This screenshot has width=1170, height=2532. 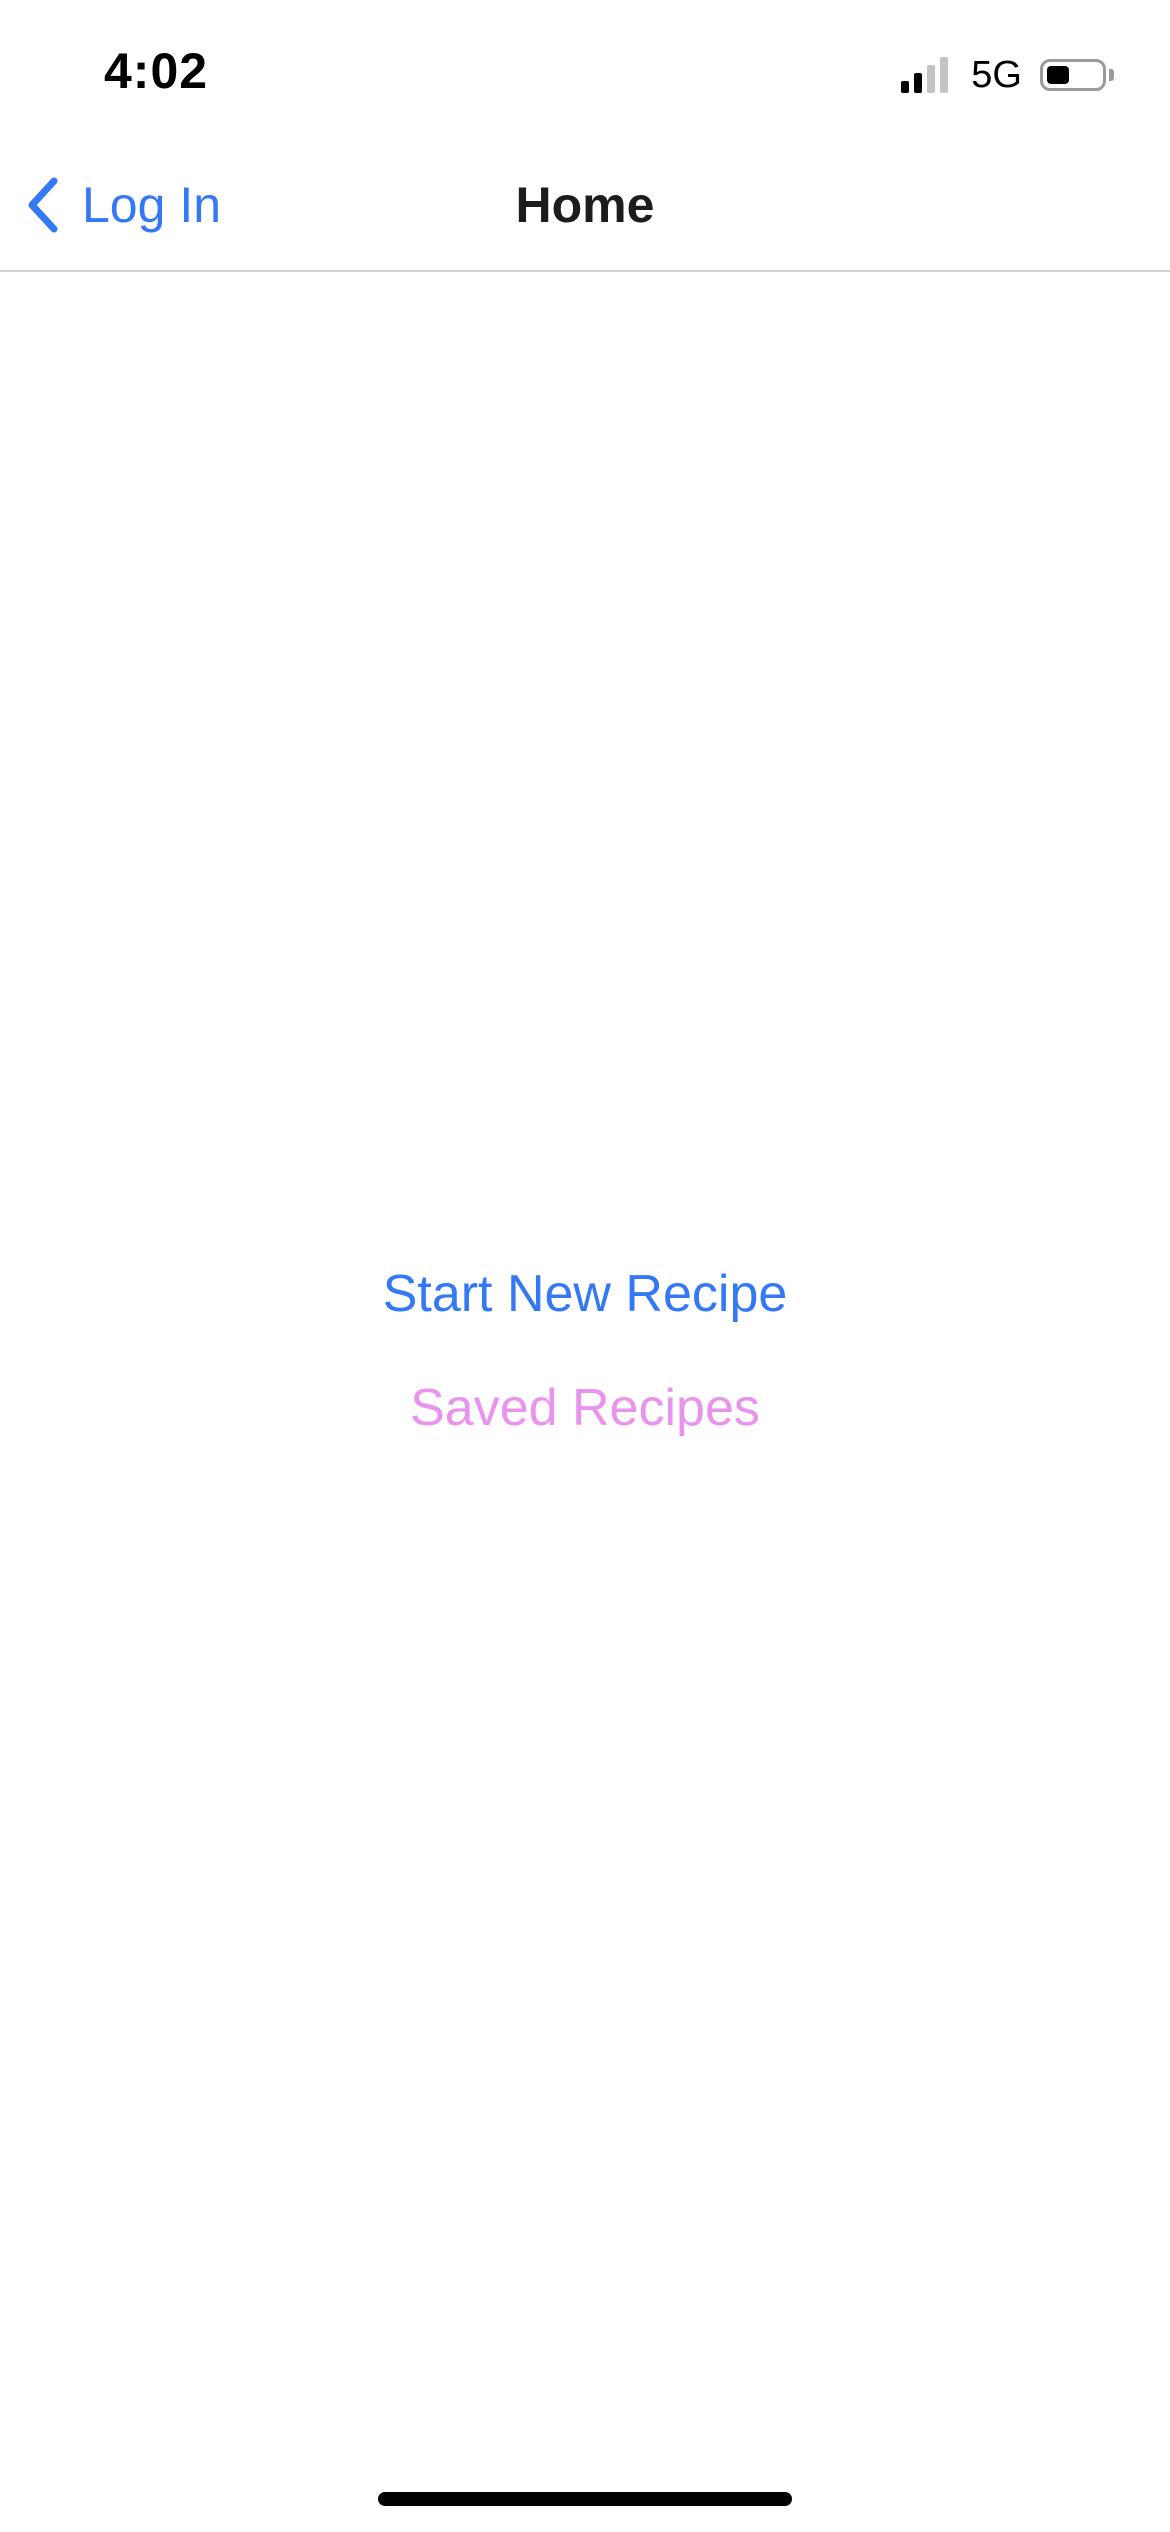 What do you see at coordinates (1111, 75) in the screenshot?
I see `battery-tip` at bounding box center [1111, 75].